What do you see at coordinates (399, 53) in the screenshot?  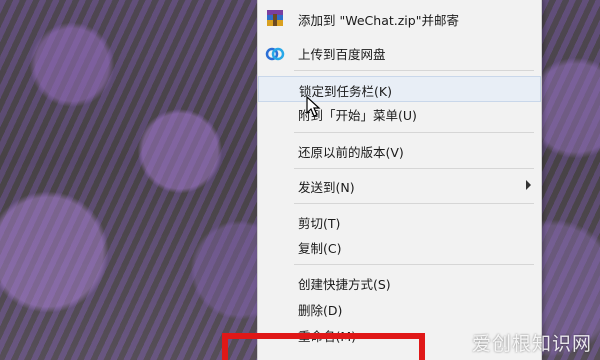 I see `menu-item-upload-baidu: 上传到百度网盘` at bounding box center [399, 53].